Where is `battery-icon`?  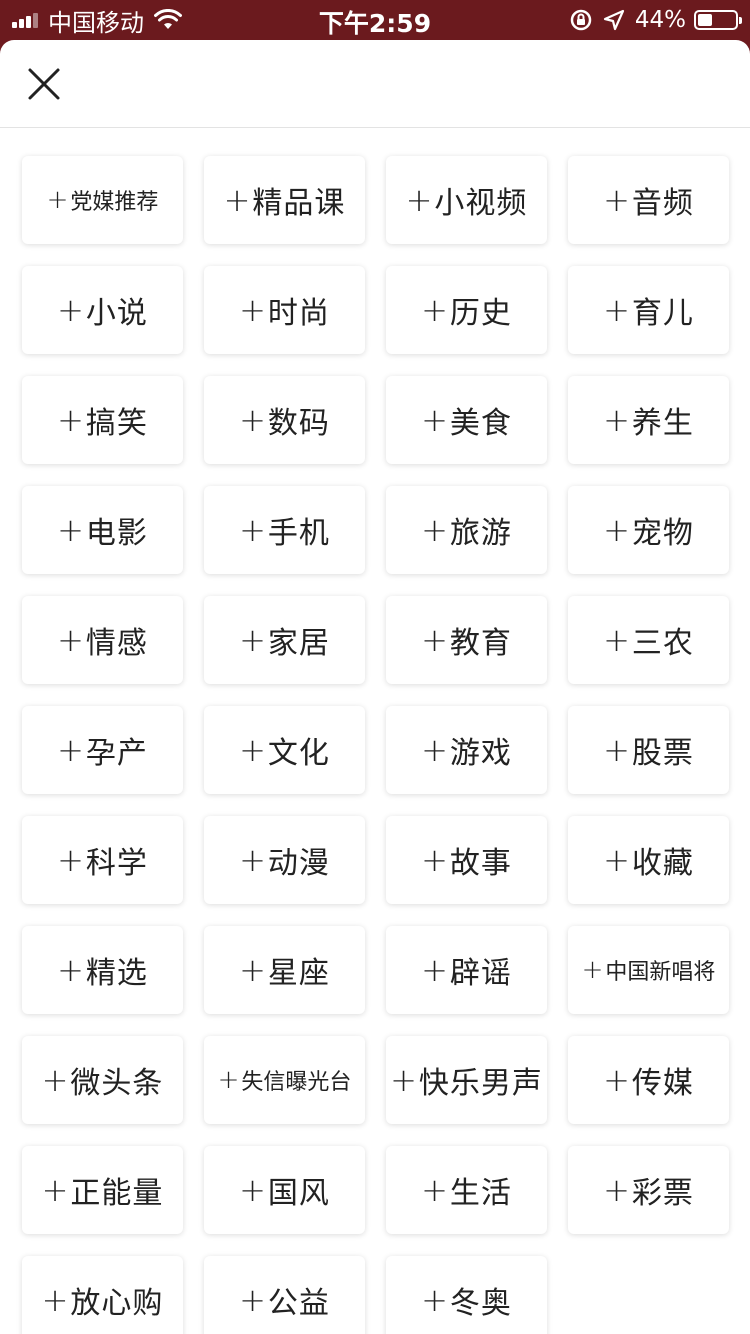
battery-icon is located at coordinates (718, 20).